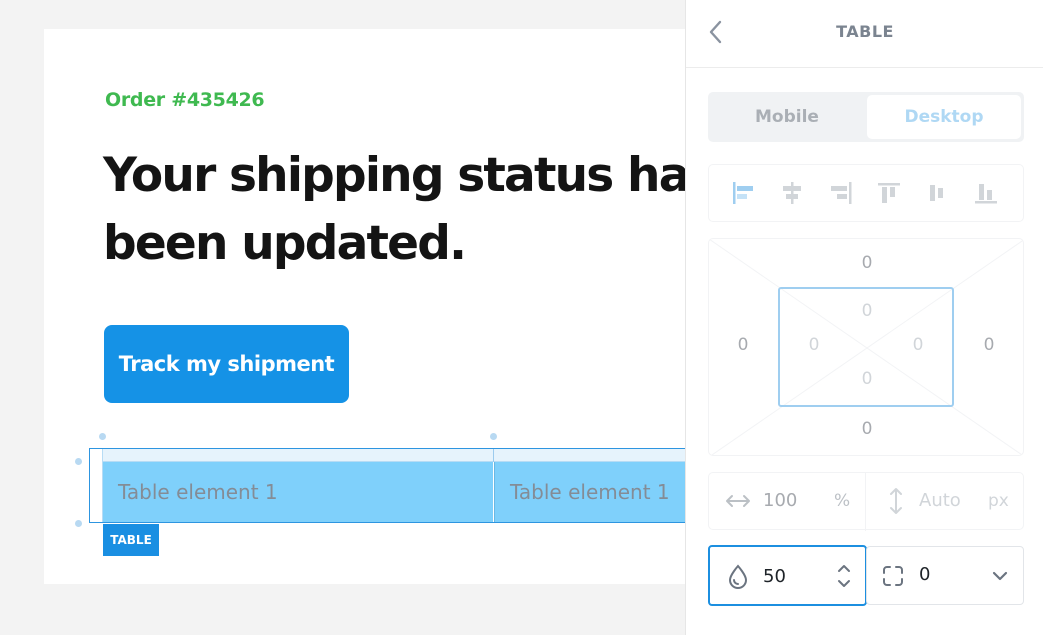 The width and height of the screenshot is (1043, 635). I want to click on resize-handle-left-top, so click(78, 461).